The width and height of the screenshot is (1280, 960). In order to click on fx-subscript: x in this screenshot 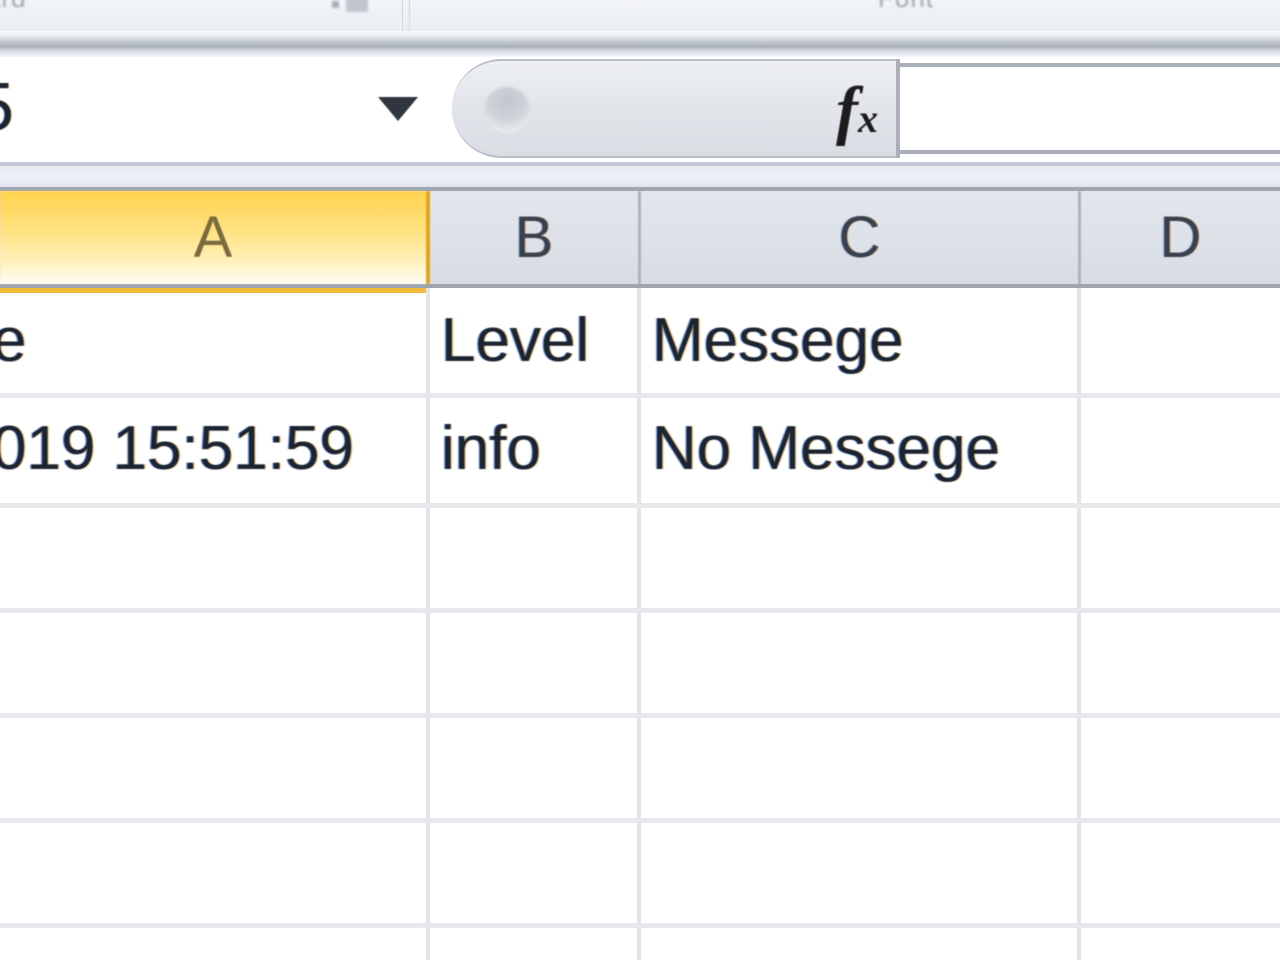, I will do `click(868, 118)`.